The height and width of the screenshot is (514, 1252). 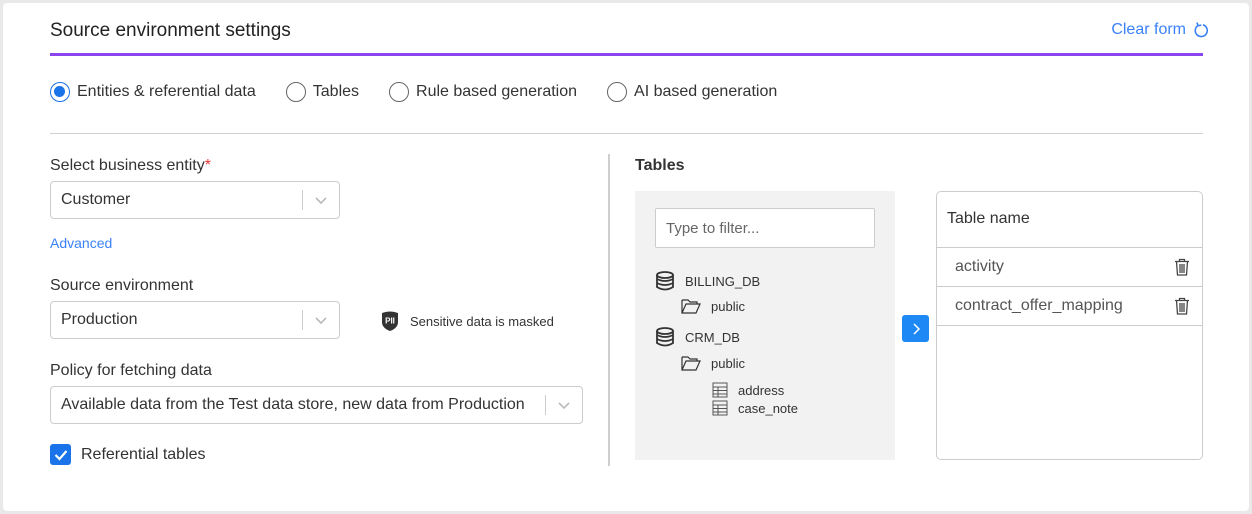 I want to click on tree-node-db: BILLING_DB, so click(x=707, y=281).